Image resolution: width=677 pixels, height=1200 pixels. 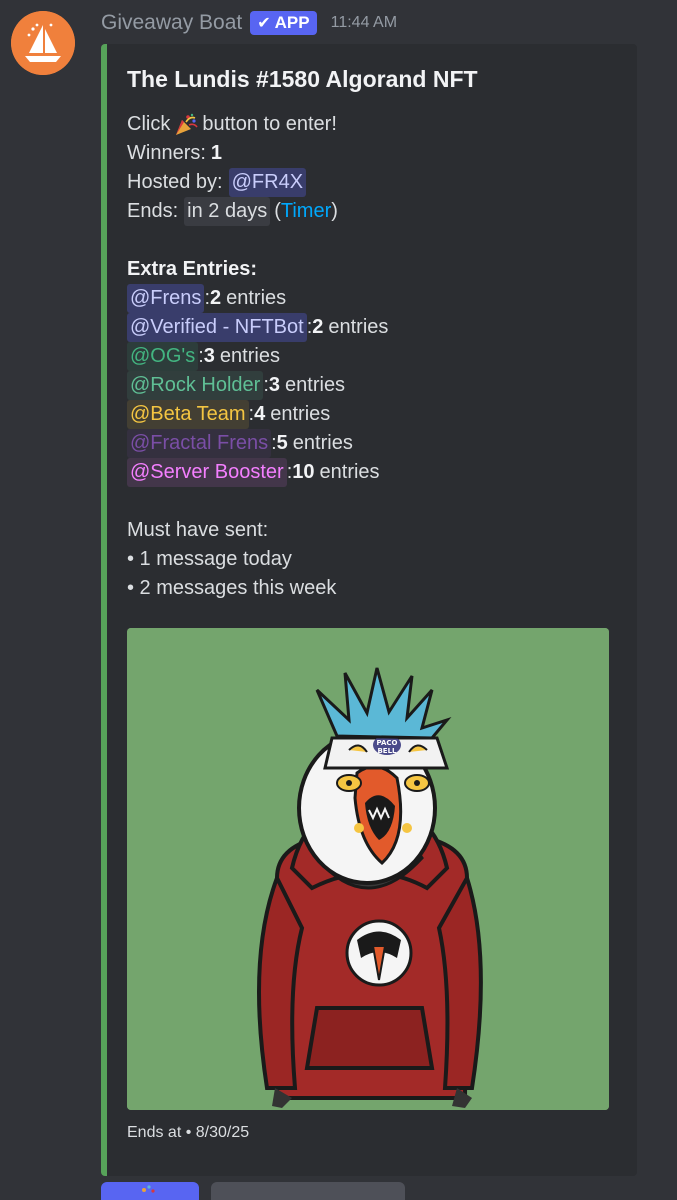 I want to click on requirement-item: • 2 messages this week, so click(x=232, y=588).